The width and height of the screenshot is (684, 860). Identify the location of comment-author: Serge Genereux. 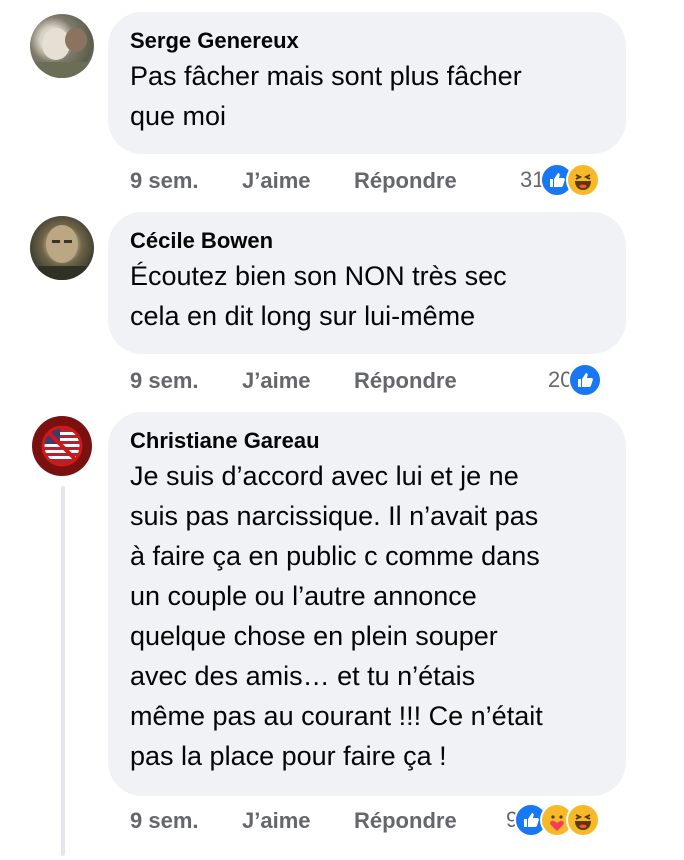
(367, 41).